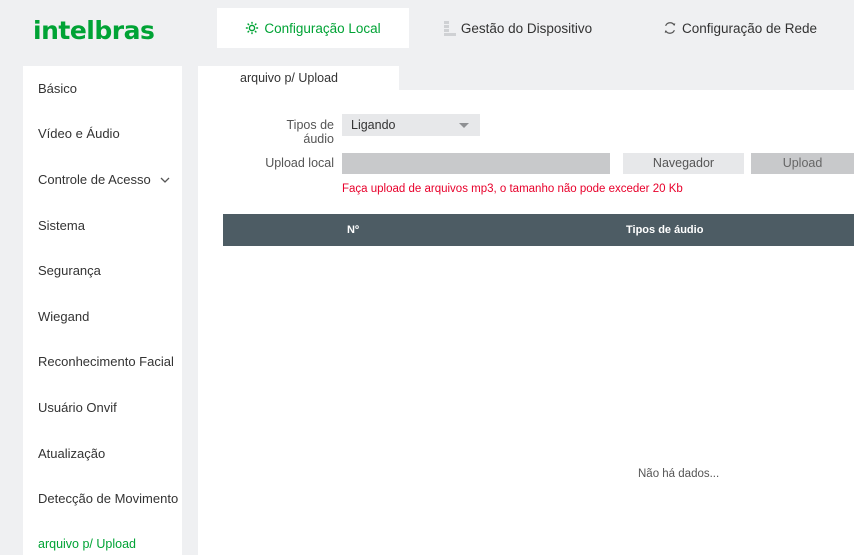  I want to click on audio-type-label: Tipos de áudio, so click(310, 132).